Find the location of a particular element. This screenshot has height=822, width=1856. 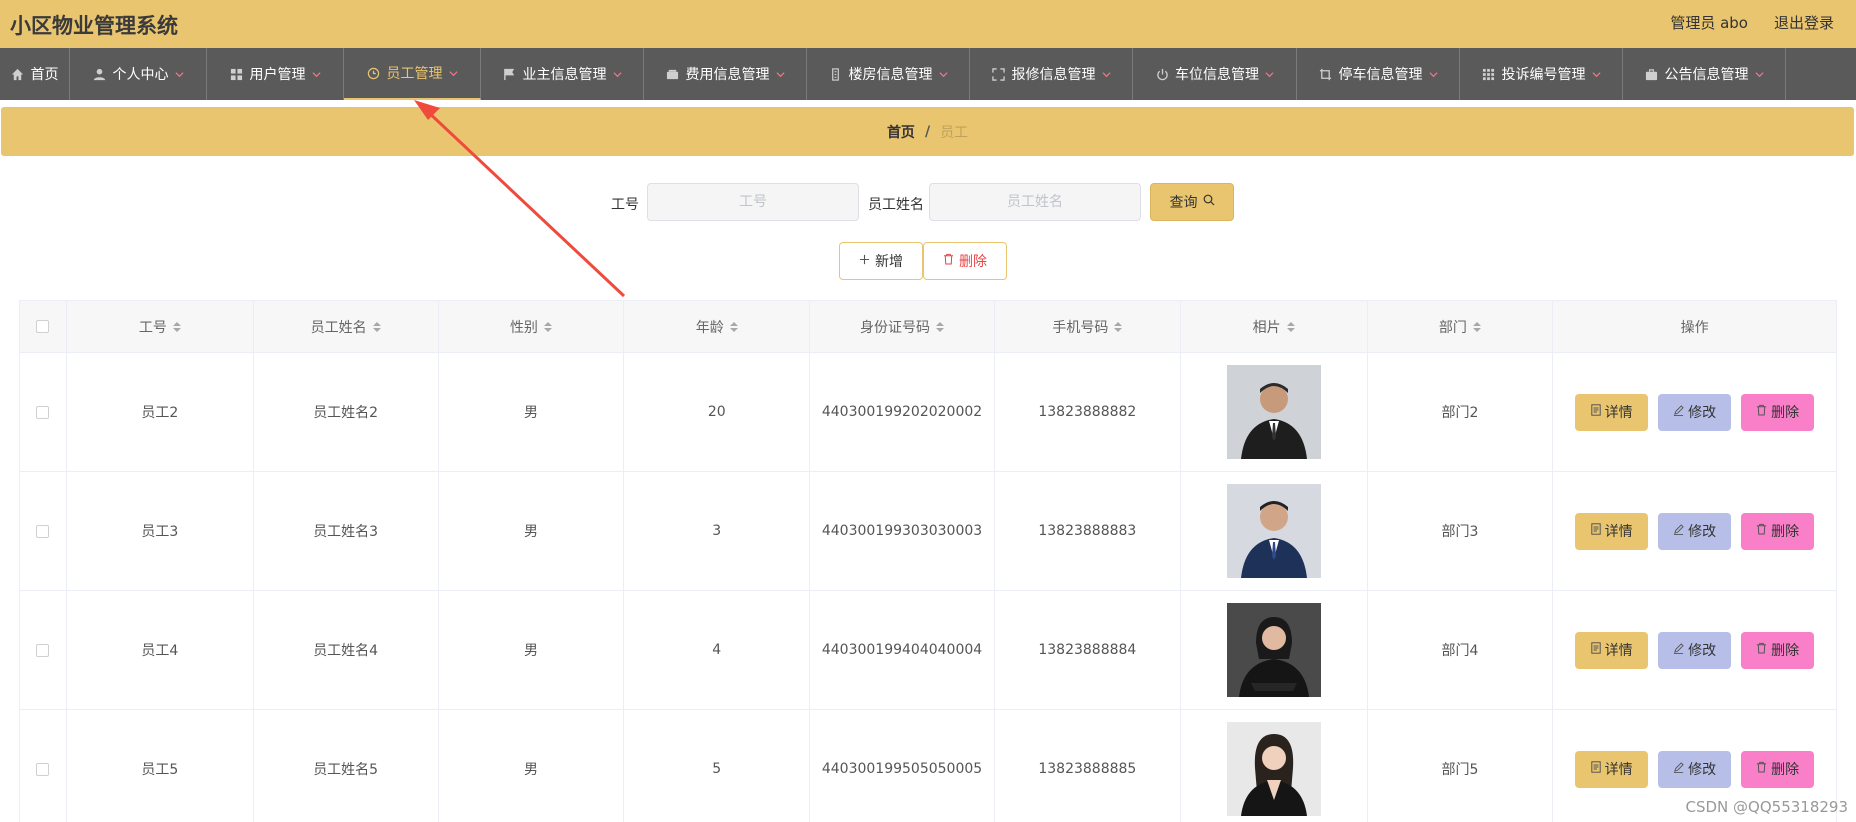

ops-cell: 详情 修改 删除 is located at coordinates (1694, 412).